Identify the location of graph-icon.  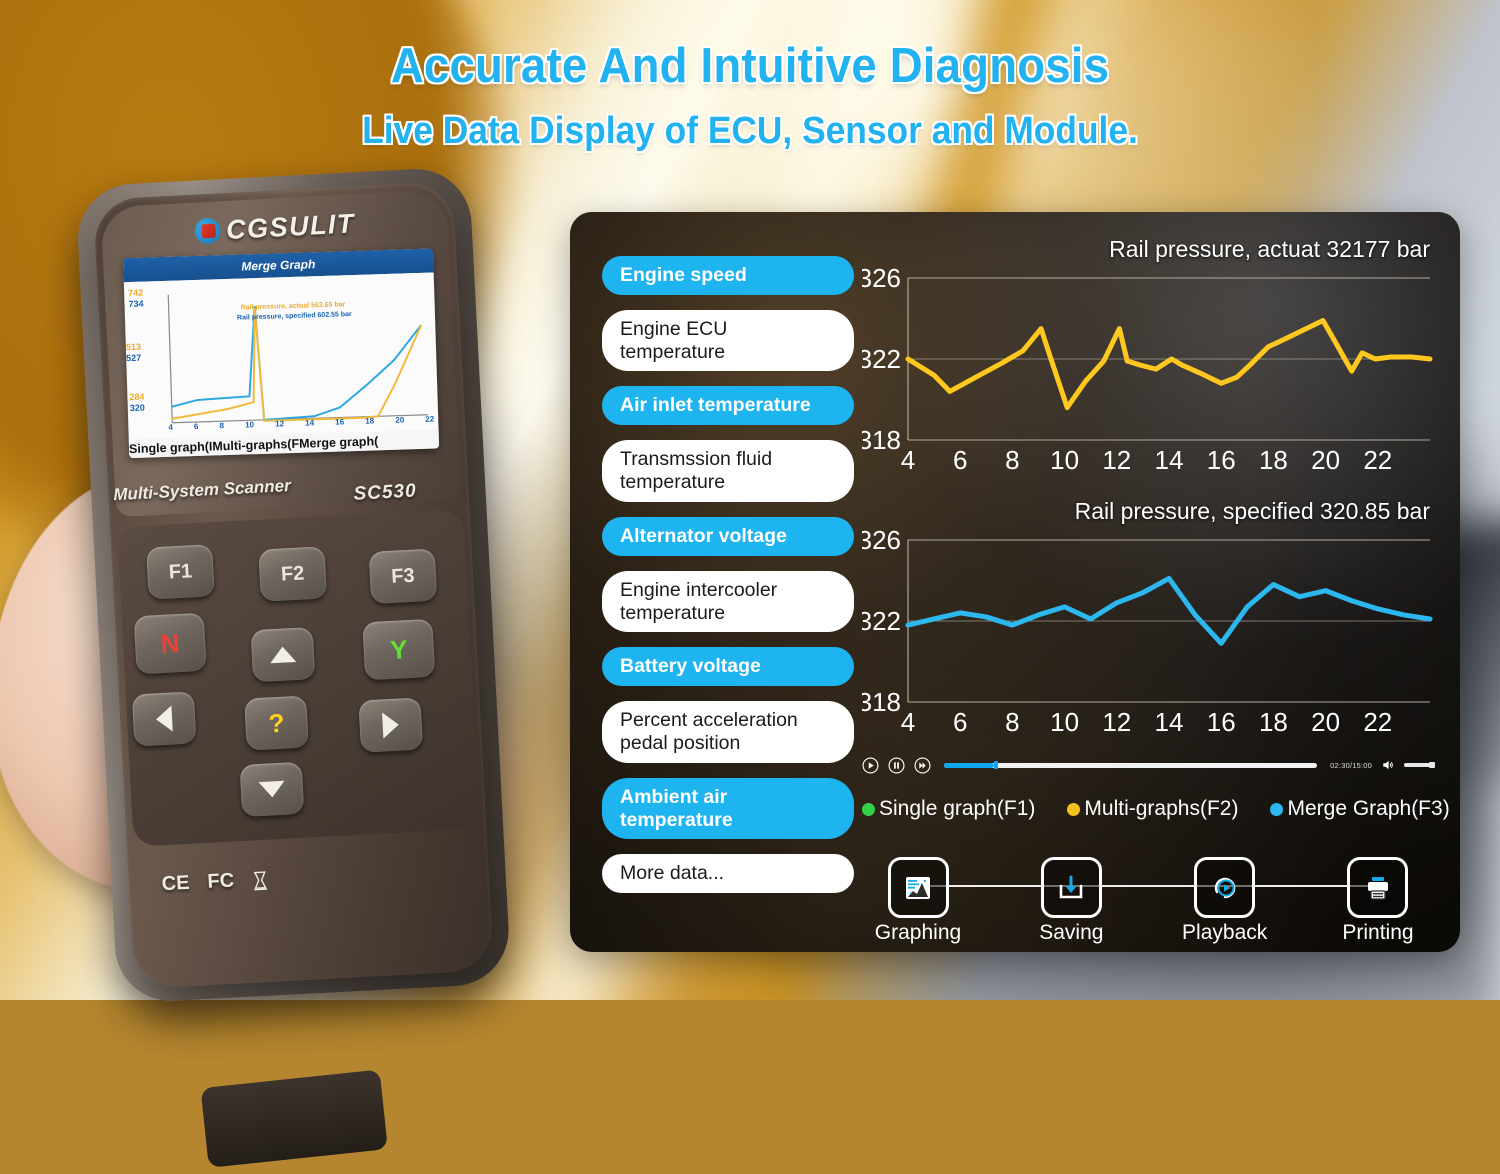
(918, 887).